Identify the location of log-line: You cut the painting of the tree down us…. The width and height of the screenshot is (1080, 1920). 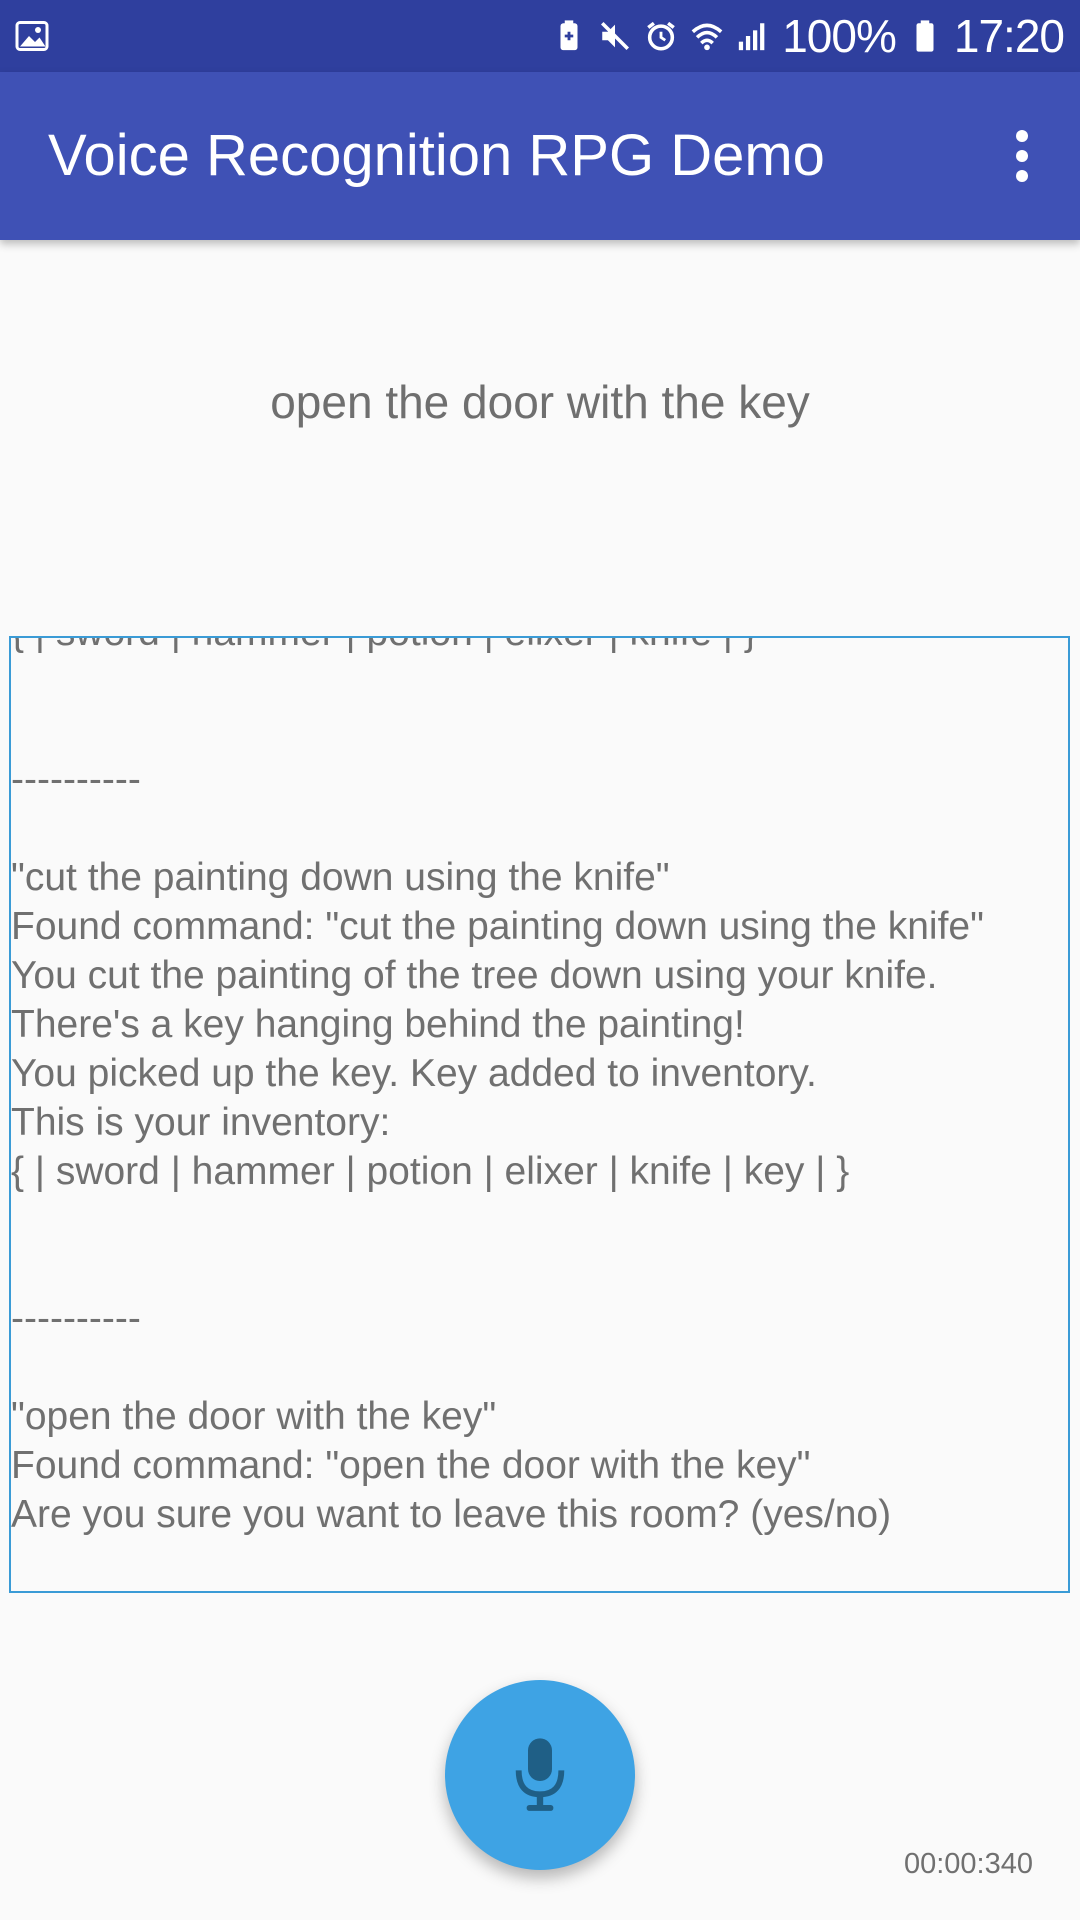
(474, 975).